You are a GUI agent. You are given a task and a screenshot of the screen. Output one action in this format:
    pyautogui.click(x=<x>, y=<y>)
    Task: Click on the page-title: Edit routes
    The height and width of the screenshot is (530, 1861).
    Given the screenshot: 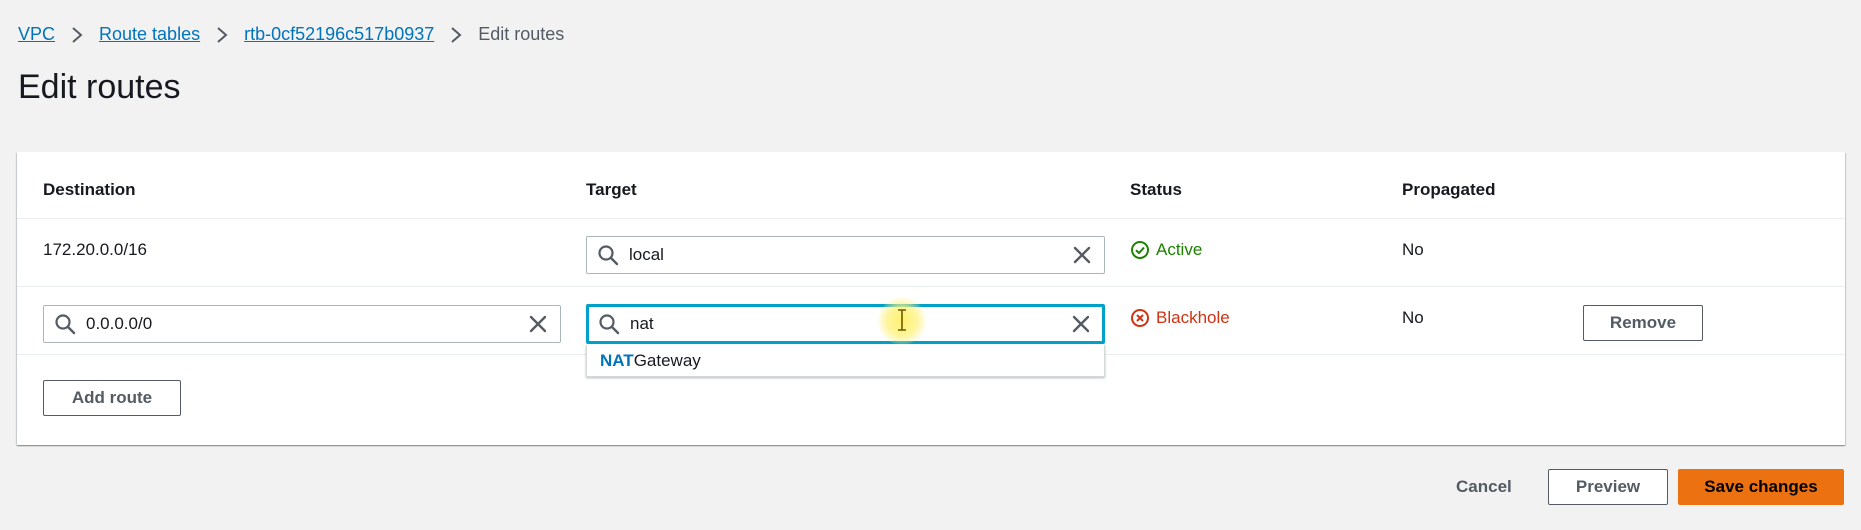 What is the action you would take?
    pyautogui.click(x=99, y=87)
    